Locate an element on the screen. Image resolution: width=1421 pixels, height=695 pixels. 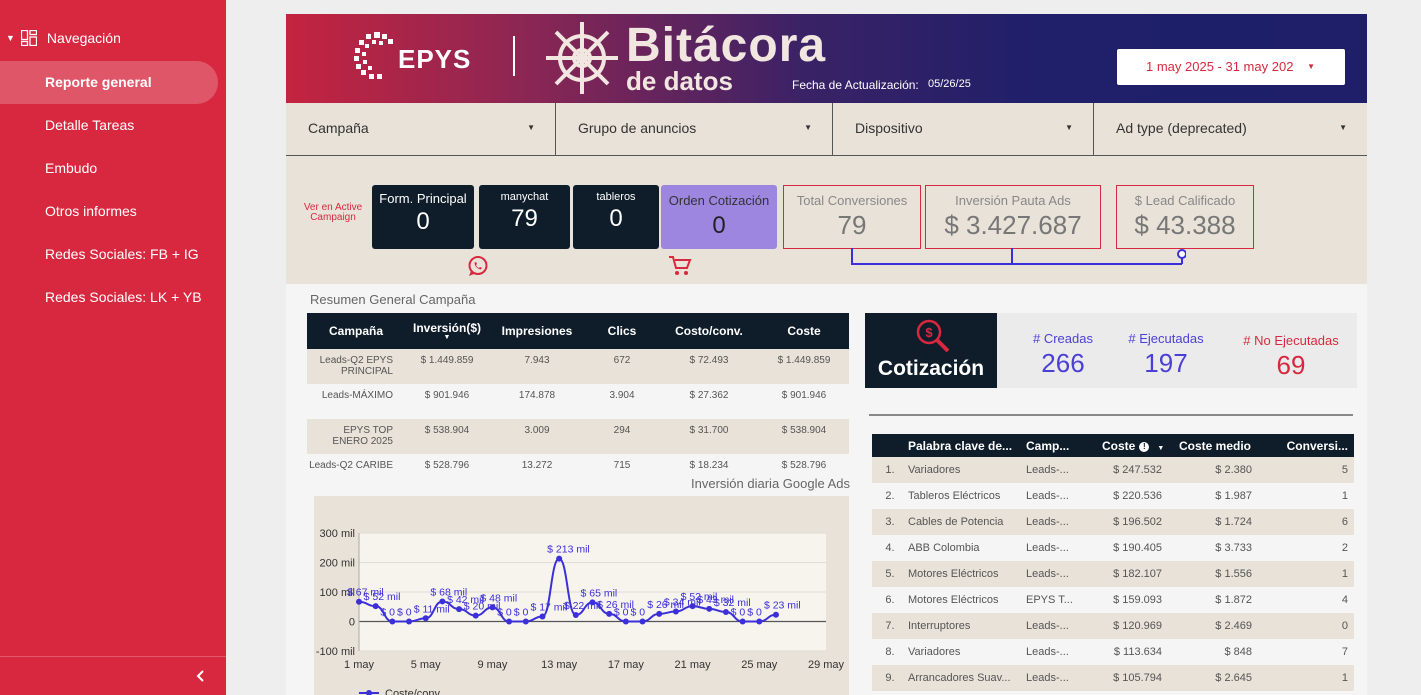
nav-item-redes-lk-yb: Redes Sociales: LK + YB is located at coordinates (109, 297).